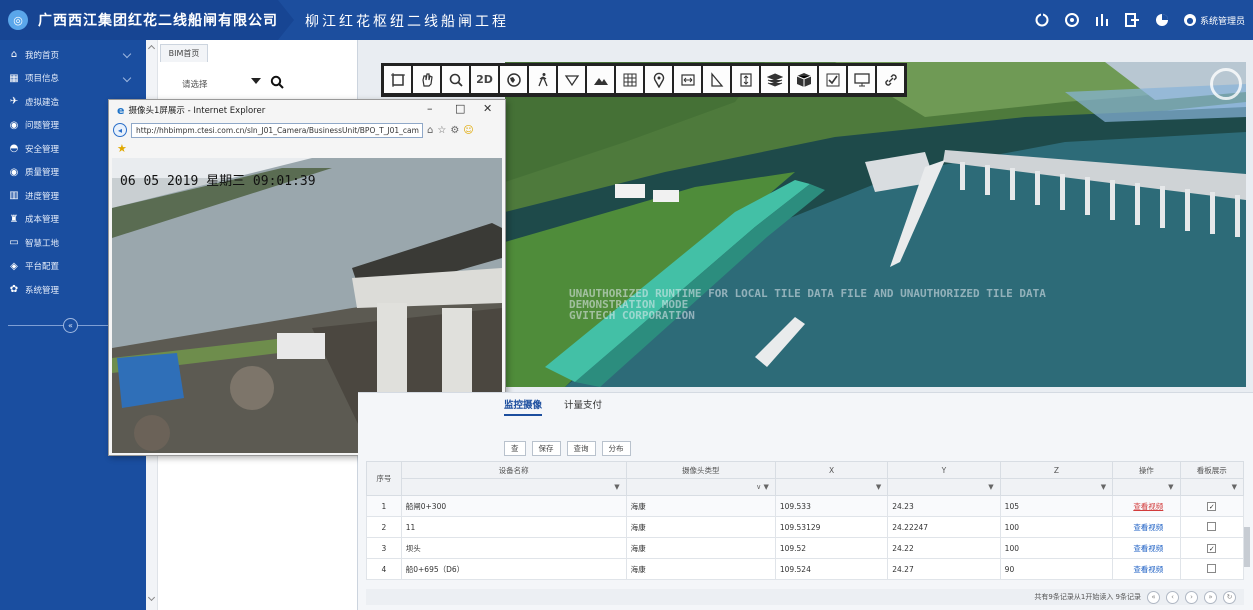  Describe the element at coordinates (120, 130) in the screenshot. I see `back-icon: ◂` at that location.